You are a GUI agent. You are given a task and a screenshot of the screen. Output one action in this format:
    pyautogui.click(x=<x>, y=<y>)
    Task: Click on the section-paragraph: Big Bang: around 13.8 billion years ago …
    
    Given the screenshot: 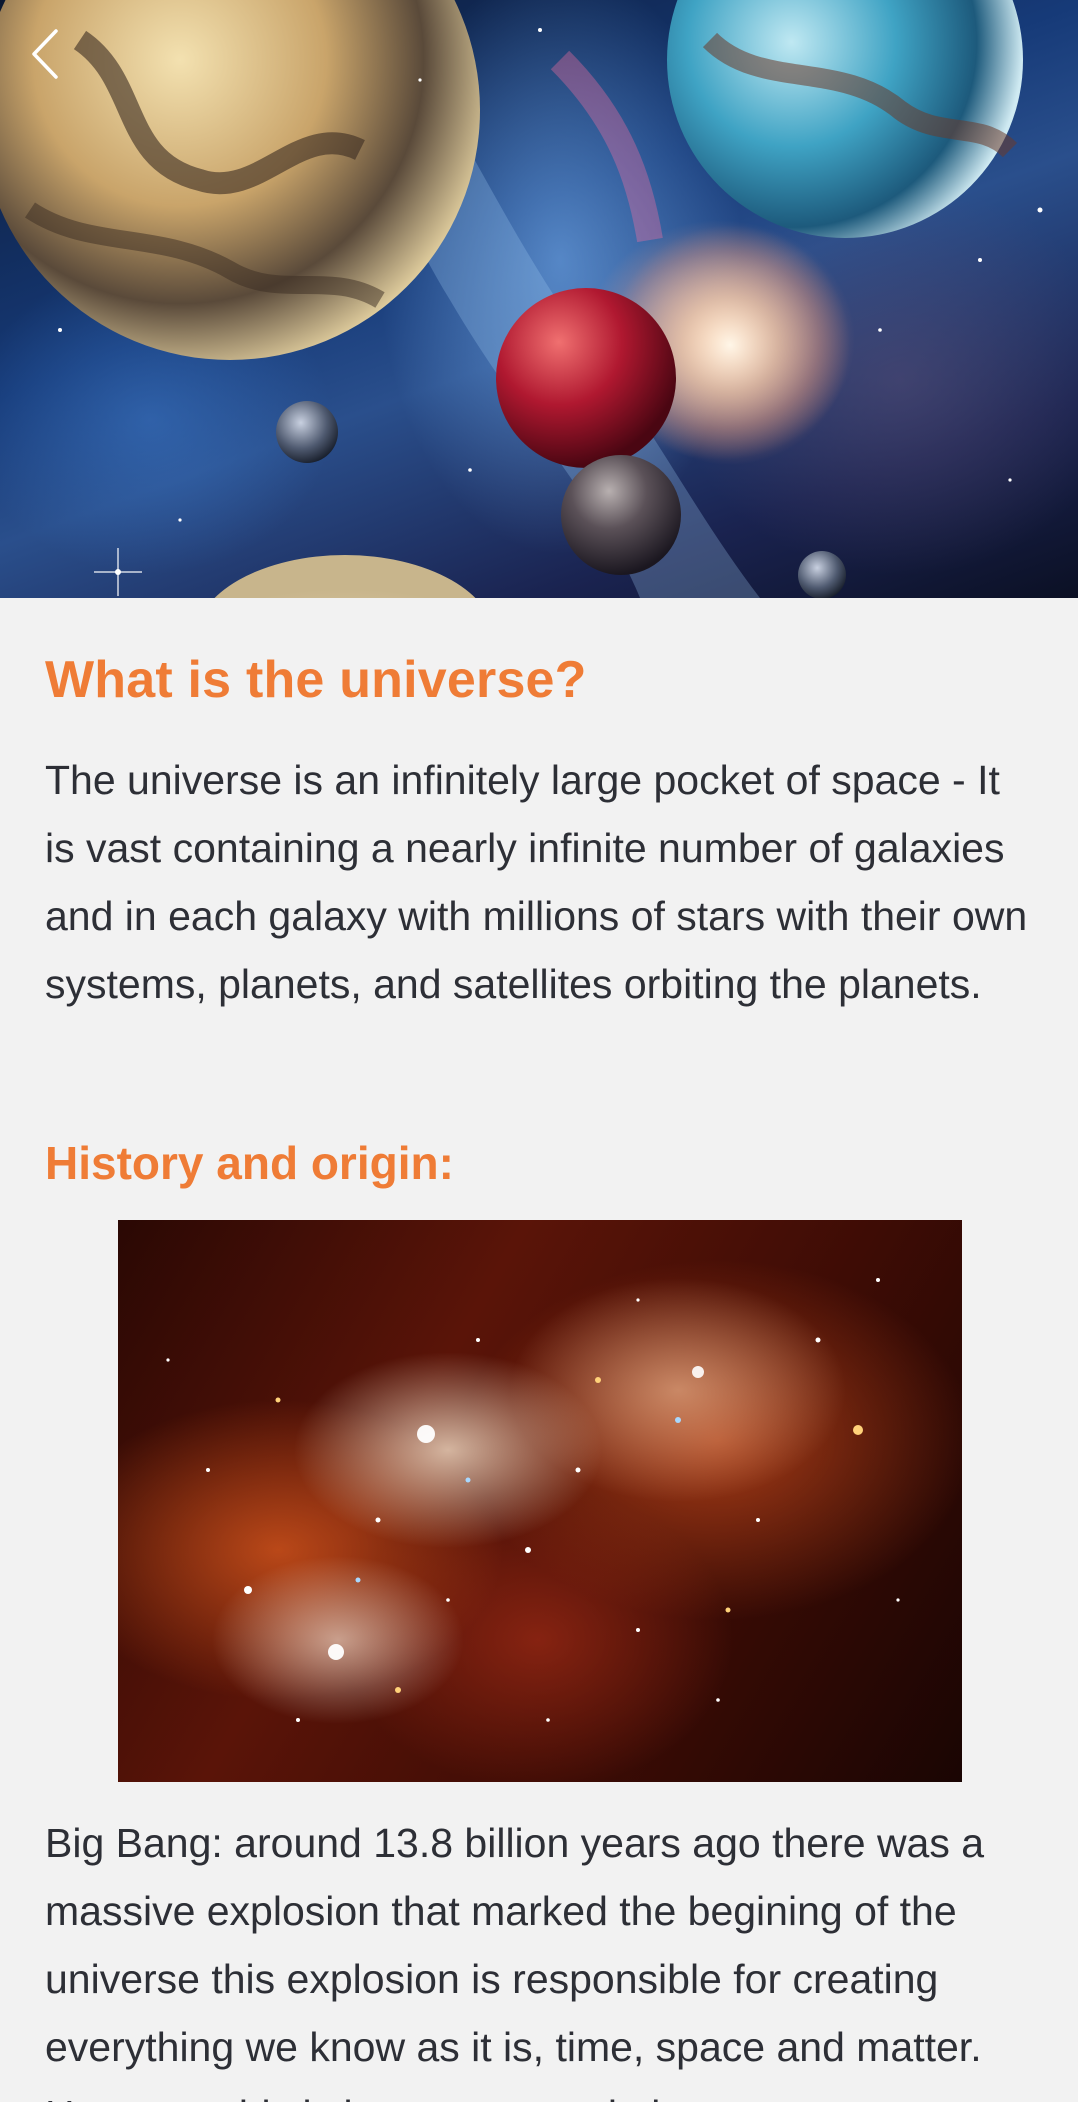 What is the action you would take?
    pyautogui.click(x=515, y=1961)
    